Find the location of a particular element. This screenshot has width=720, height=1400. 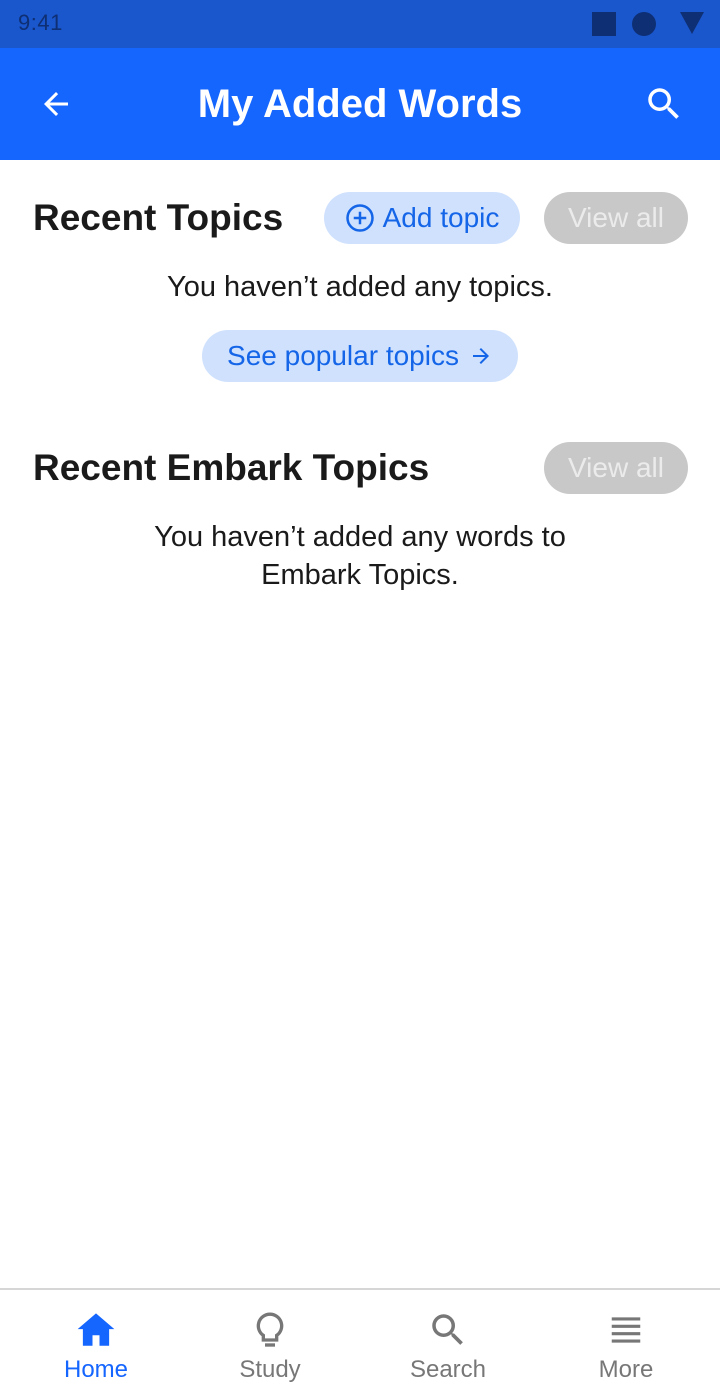

app-bar: My Added Words is located at coordinates (360, 104).